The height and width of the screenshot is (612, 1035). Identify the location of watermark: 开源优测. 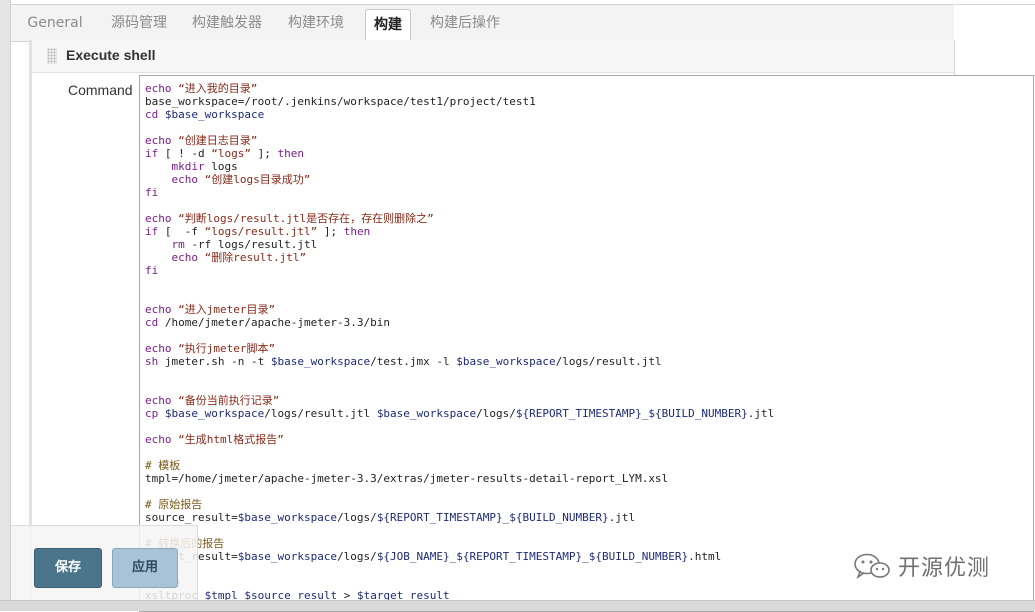
(921, 566).